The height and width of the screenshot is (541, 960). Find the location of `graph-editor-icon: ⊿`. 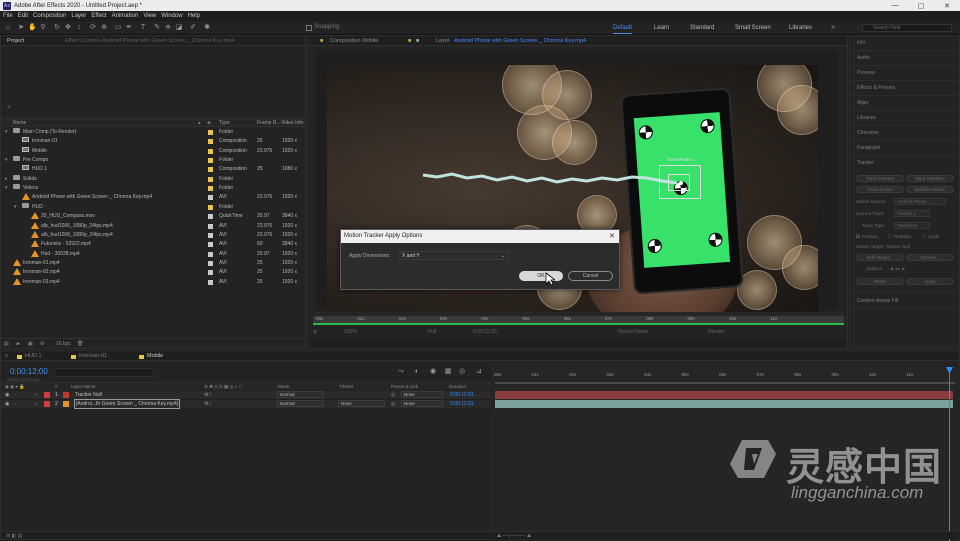

graph-editor-icon: ⊿ is located at coordinates (479, 372).